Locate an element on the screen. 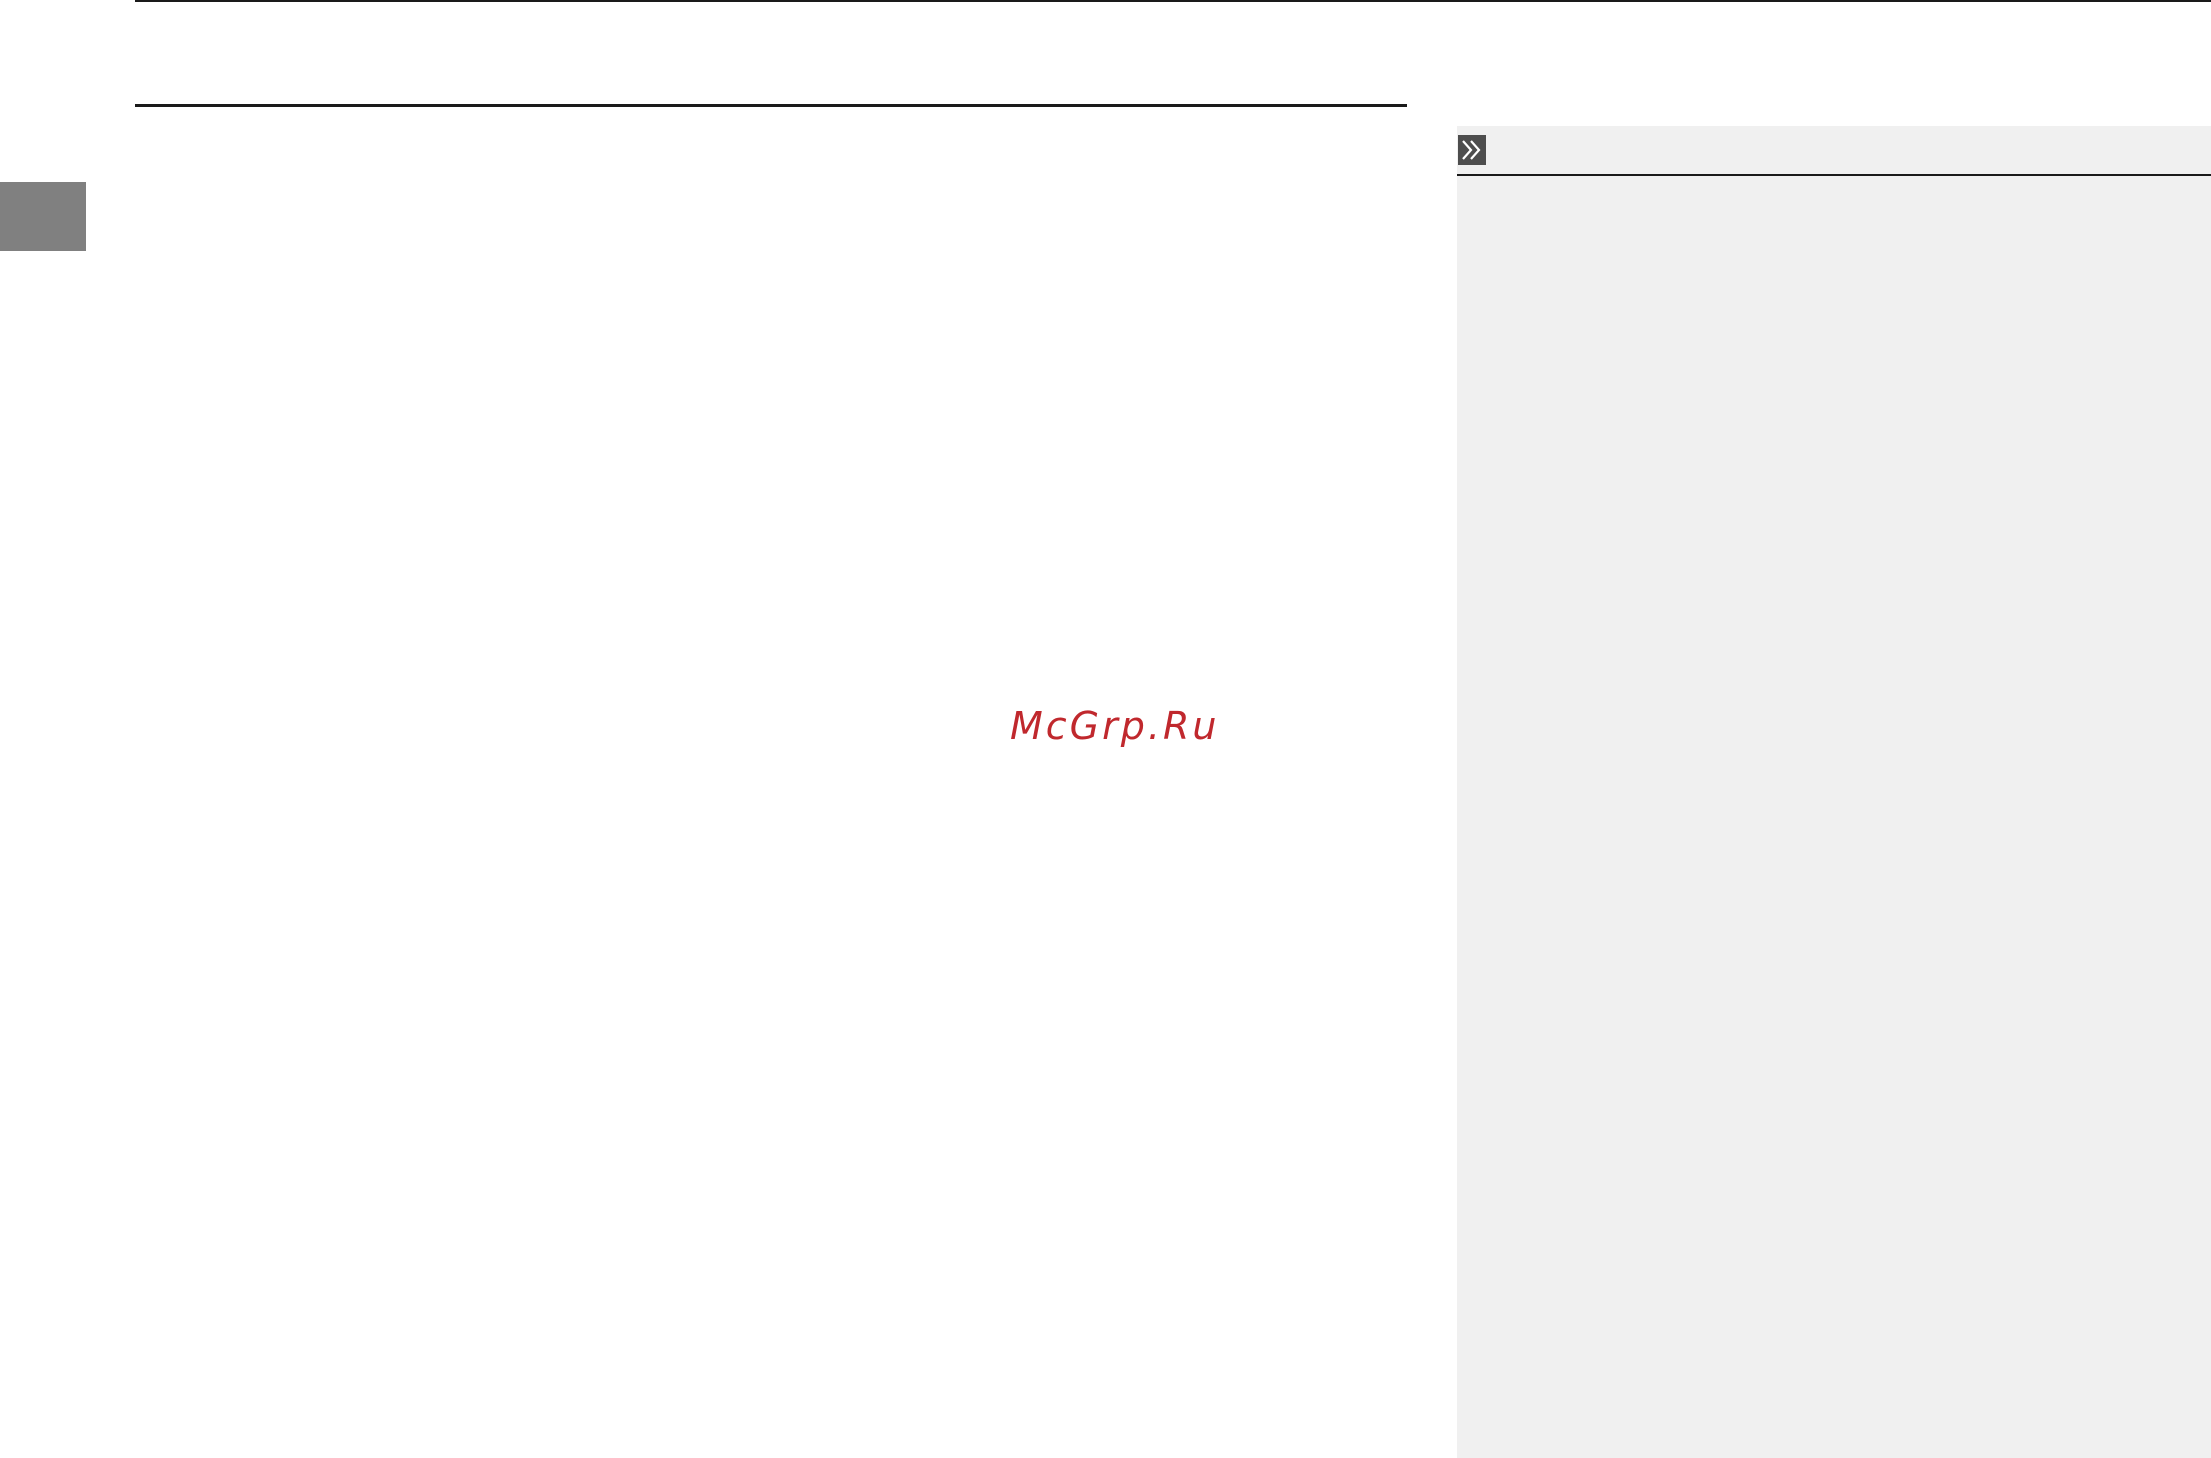  top-rule is located at coordinates (1173, 1).